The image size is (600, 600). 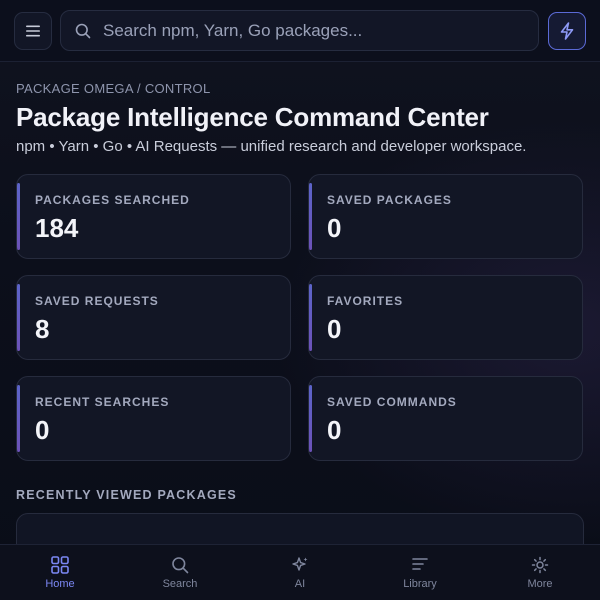 I want to click on nav-label: More, so click(x=540, y=584).